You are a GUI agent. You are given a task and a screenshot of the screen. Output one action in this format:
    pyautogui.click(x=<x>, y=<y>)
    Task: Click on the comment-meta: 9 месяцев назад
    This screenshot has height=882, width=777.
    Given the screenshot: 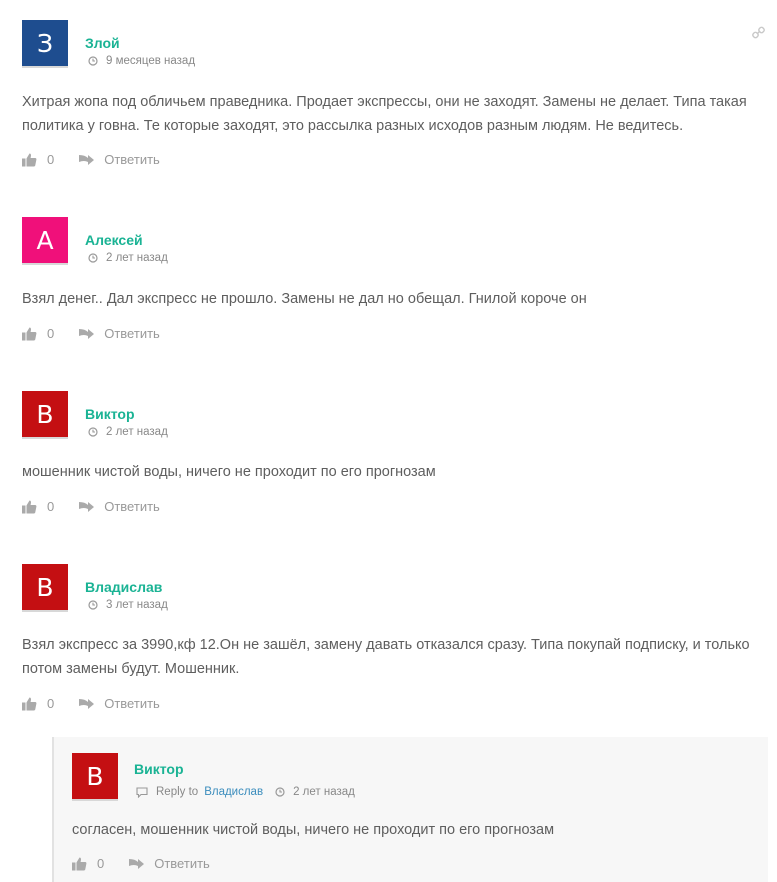 What is the action you would take?
    pyautogui.click(x=141, y=61)
    